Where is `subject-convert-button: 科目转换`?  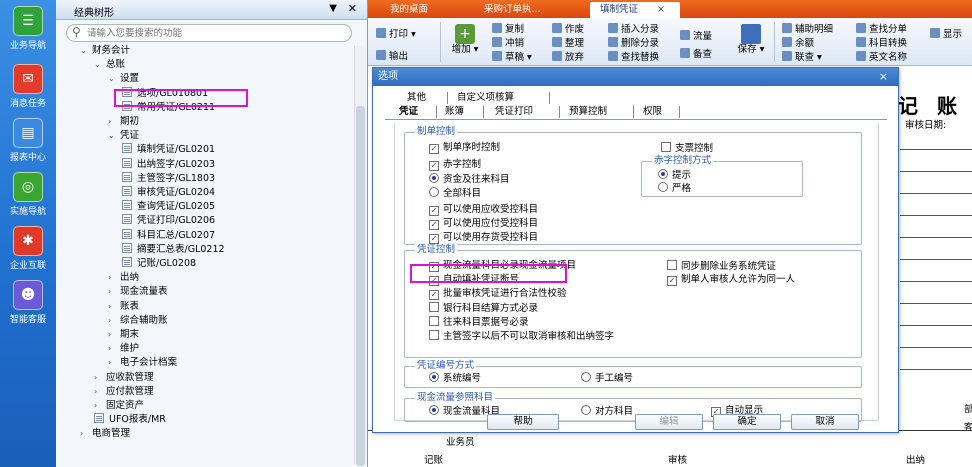
subject-convert-button: 科目转换 is located at coordinates (881, 43).